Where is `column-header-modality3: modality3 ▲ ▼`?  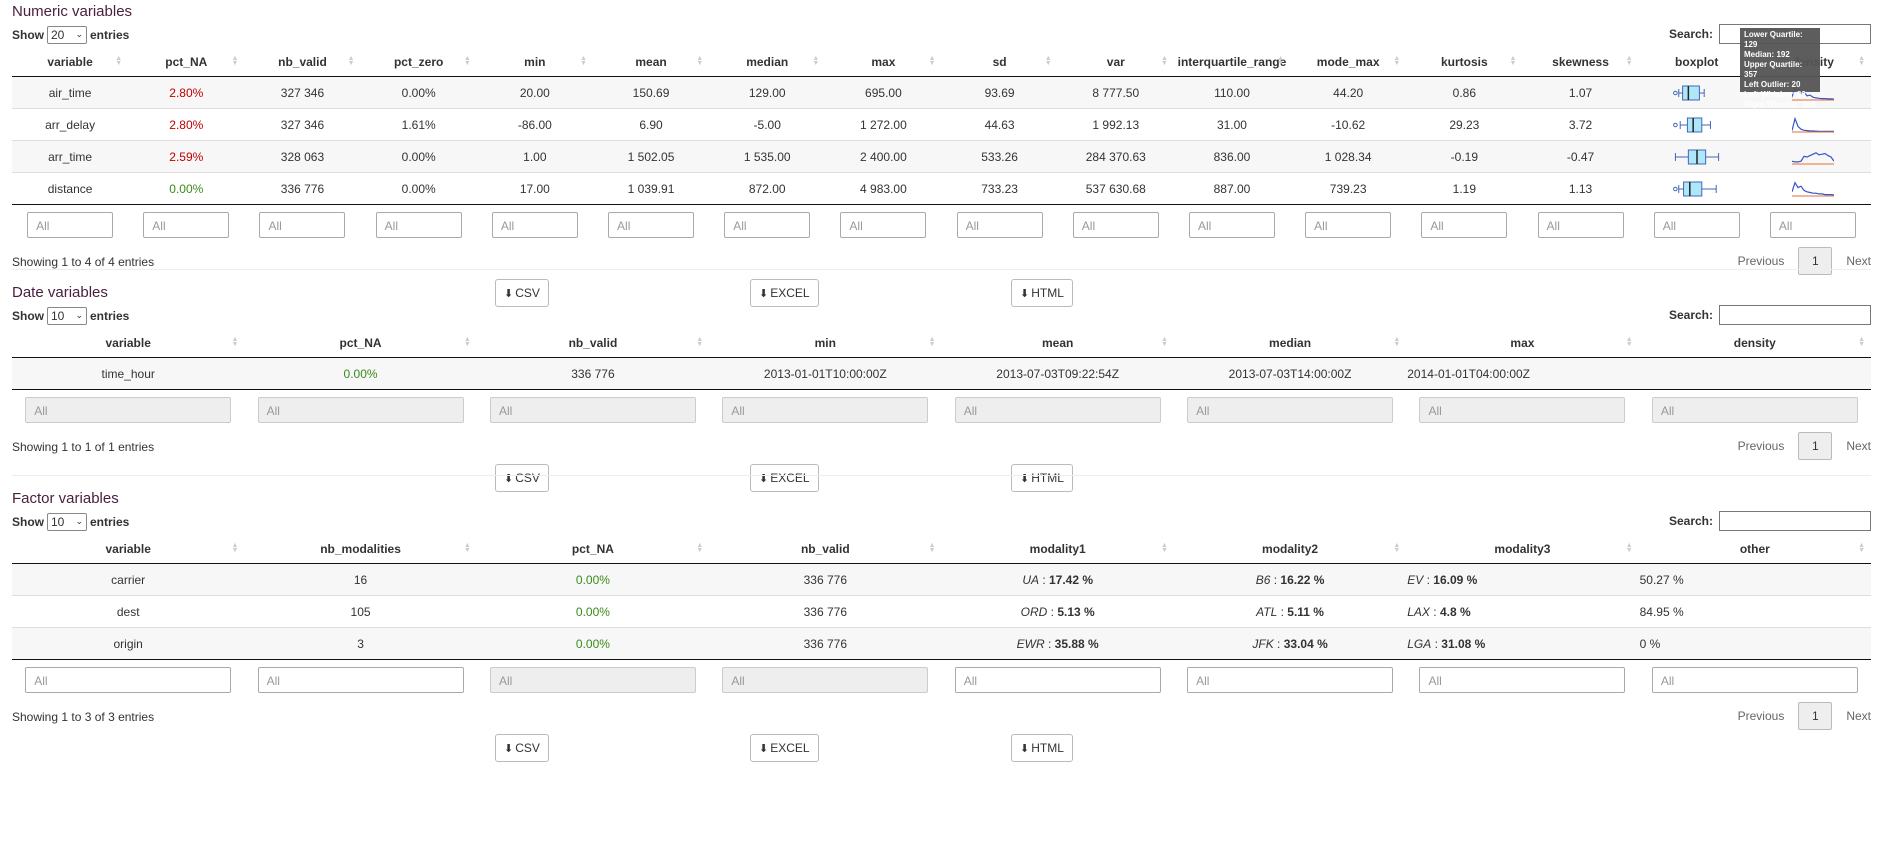
column-header-modality3: modality3 ▲ ▼ is located at coordinates (1522, 549).